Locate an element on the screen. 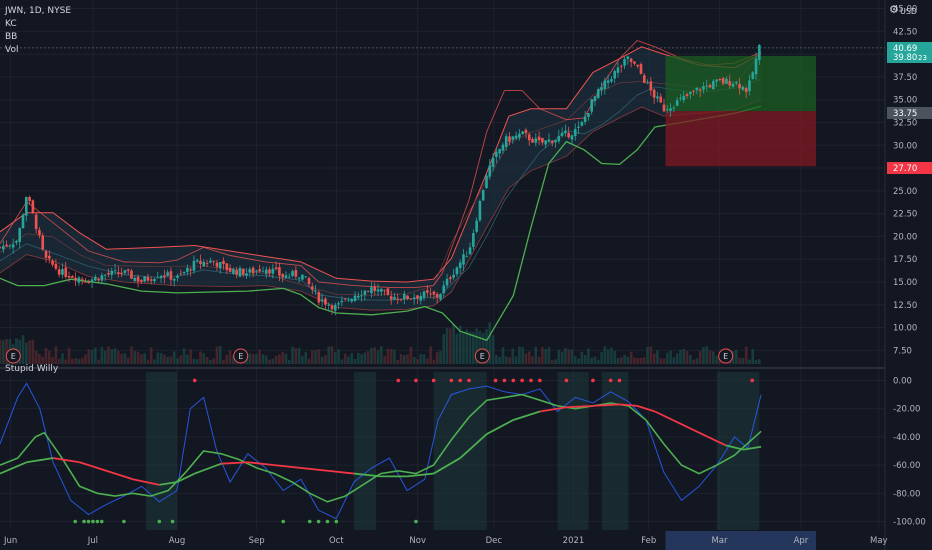  symbol-title: JWN, 1D, NYSE is located at coordinates (38, 11).